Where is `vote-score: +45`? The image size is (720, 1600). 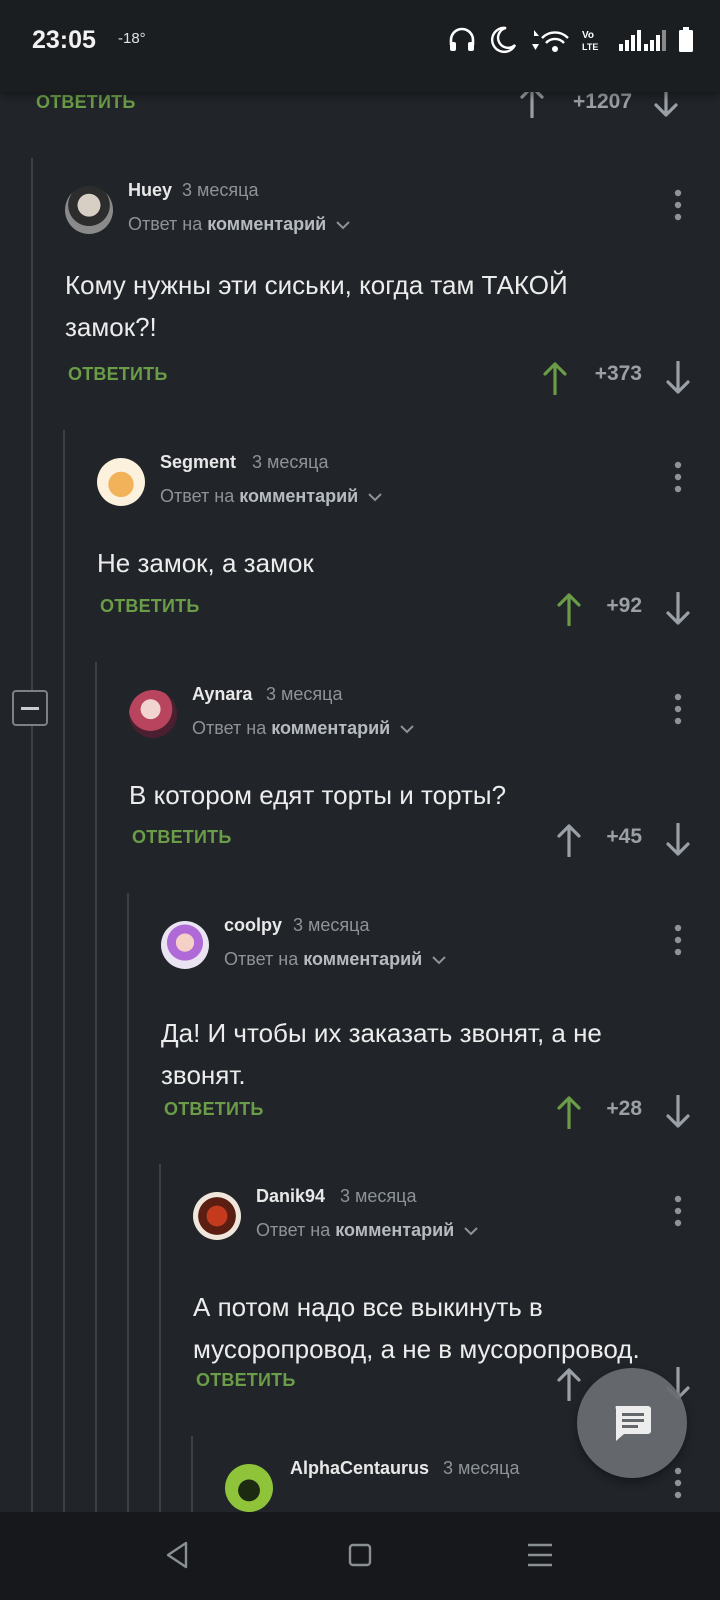 vote-score: +45 is located at coordinates (624, 836).